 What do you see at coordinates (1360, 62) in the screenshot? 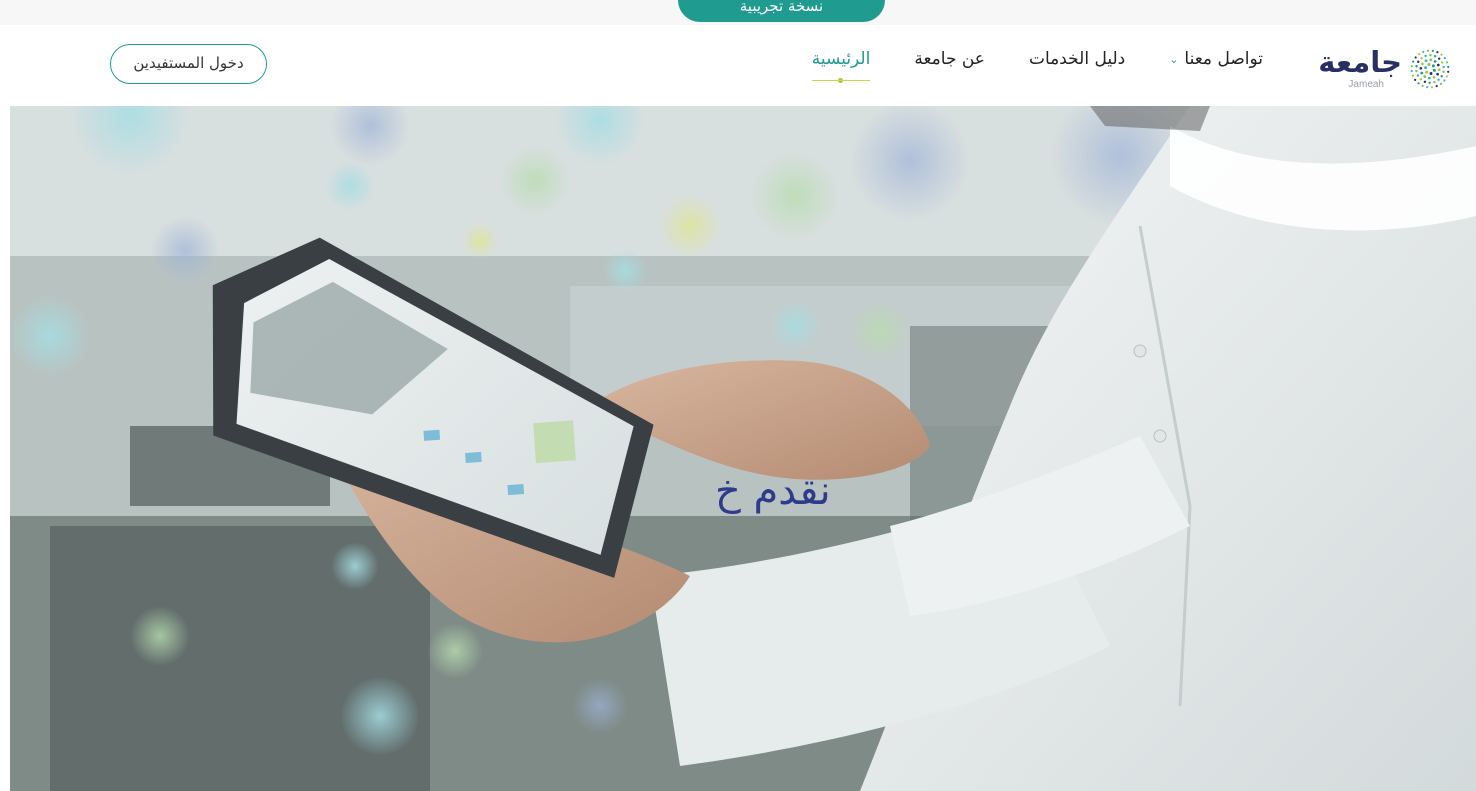
I see `brand-name: جامعة` at bounding box center [1360, 62].